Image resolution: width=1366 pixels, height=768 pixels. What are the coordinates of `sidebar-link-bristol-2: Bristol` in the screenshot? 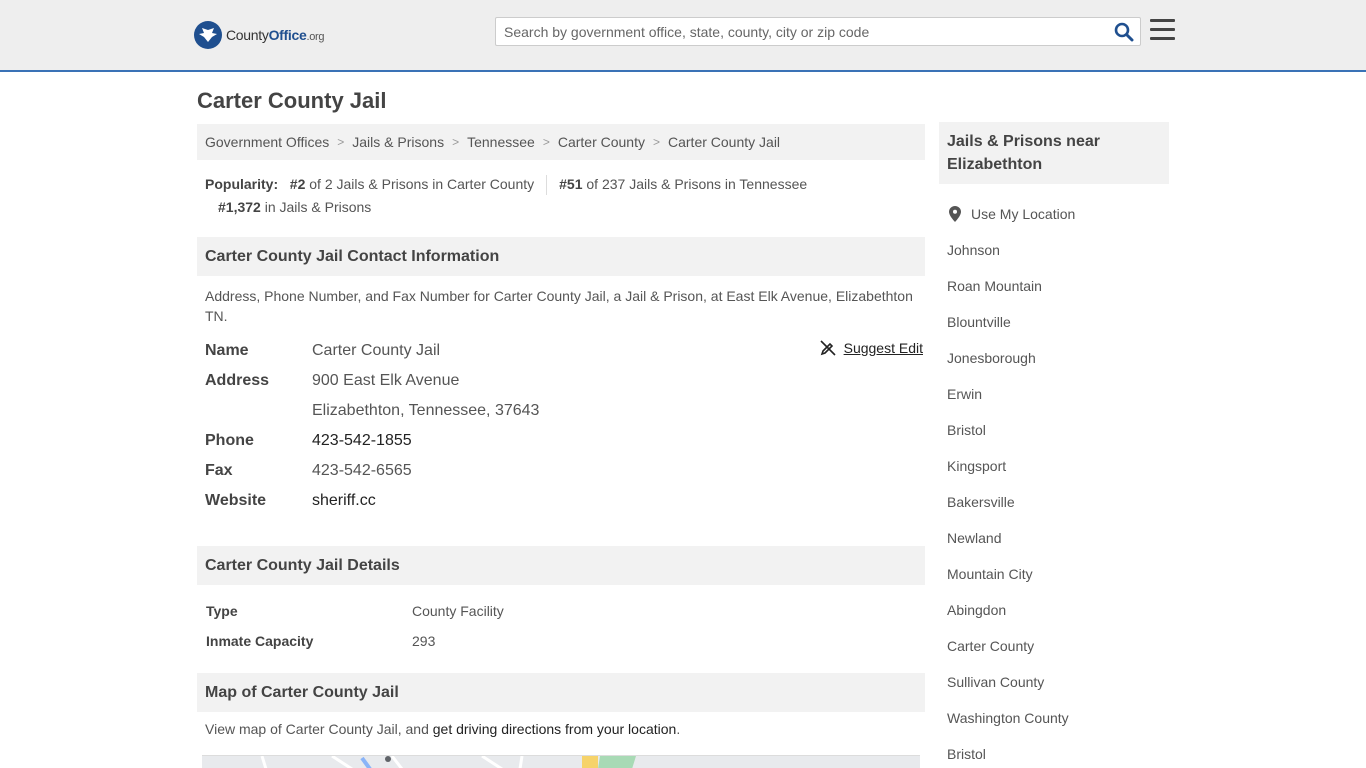 It's located at (966, 754).